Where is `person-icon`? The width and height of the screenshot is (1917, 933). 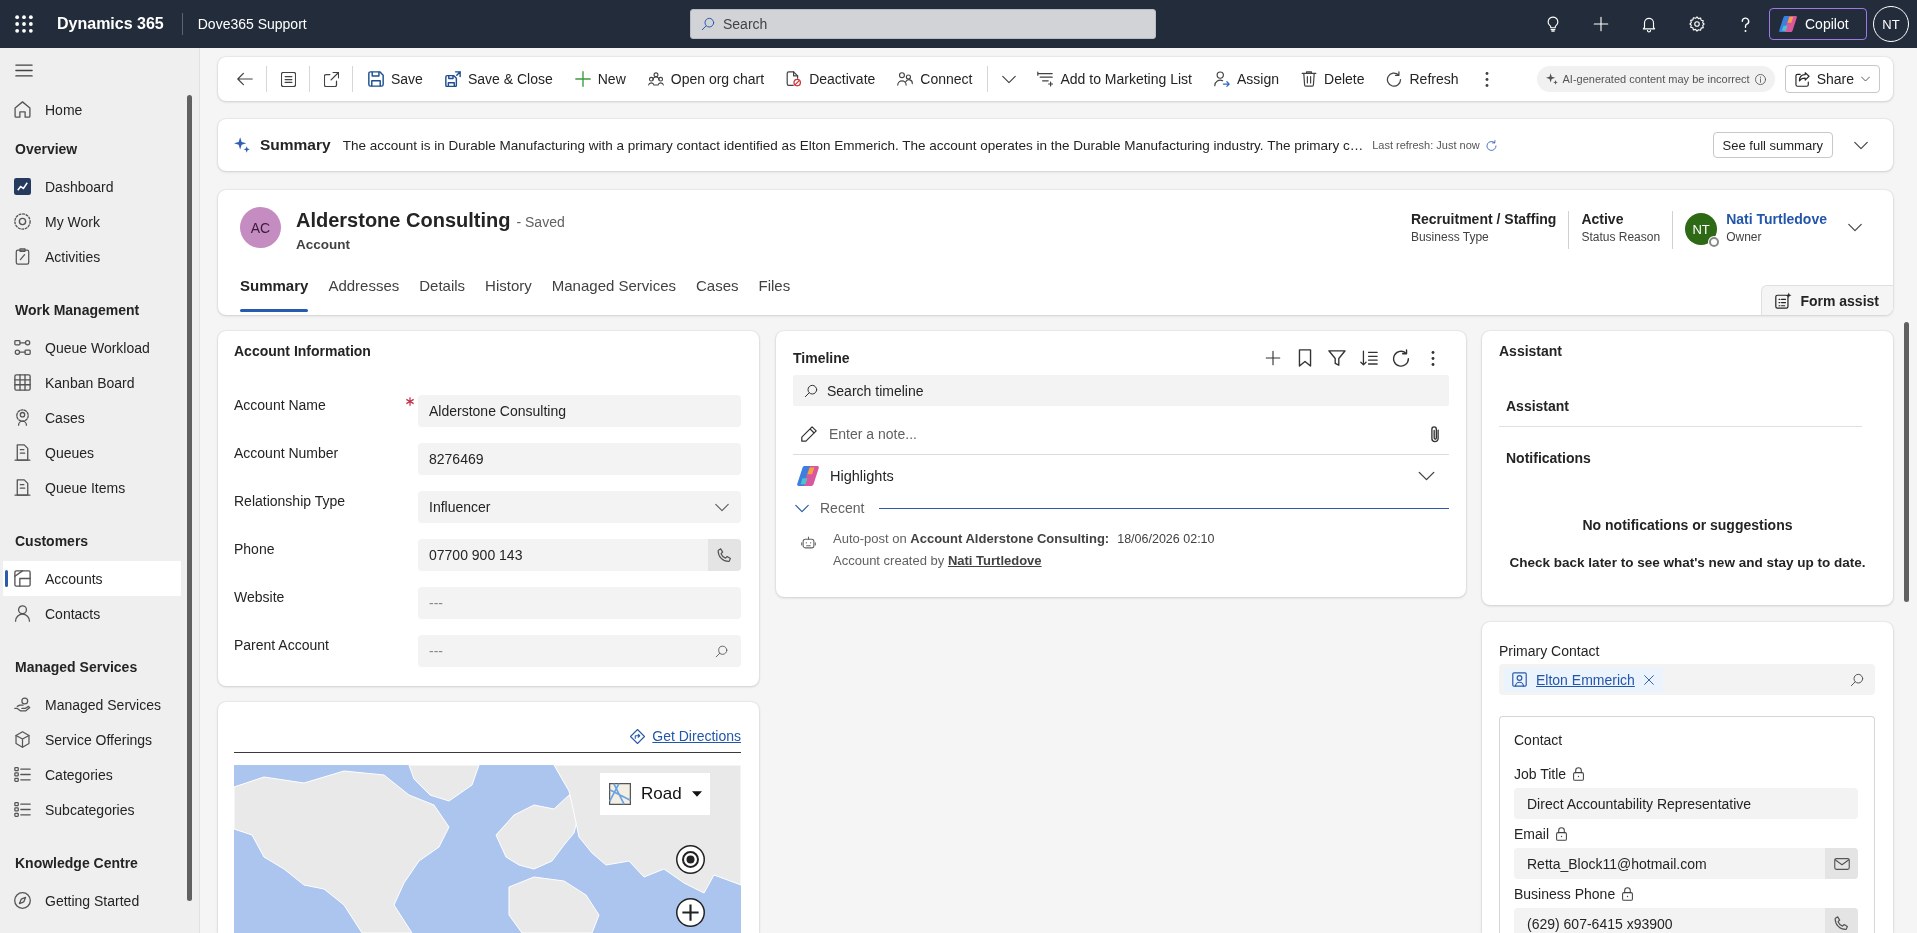
person-icon is located at coordinates (22, 613).